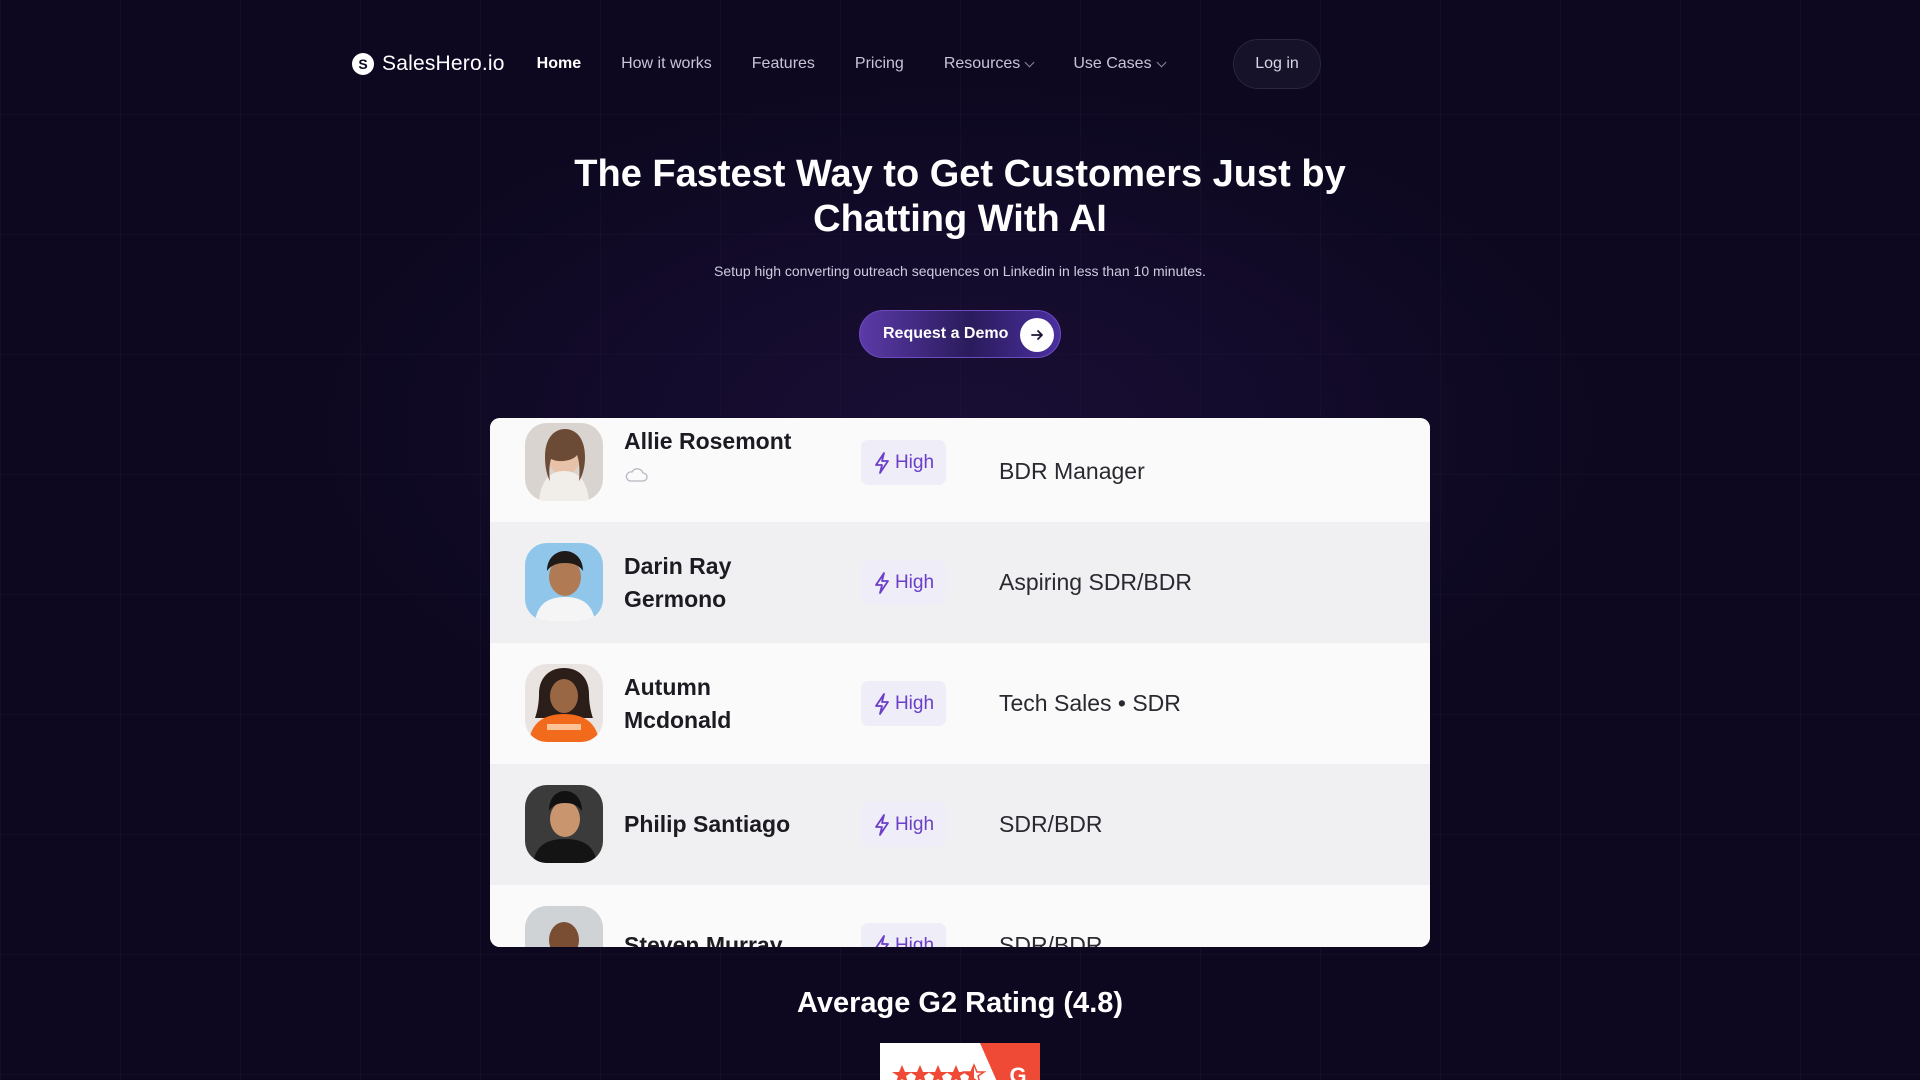 The height and width of the screenshot is (1080, 1920). I want to click on nav-item-label: Home, so click(559, 63).